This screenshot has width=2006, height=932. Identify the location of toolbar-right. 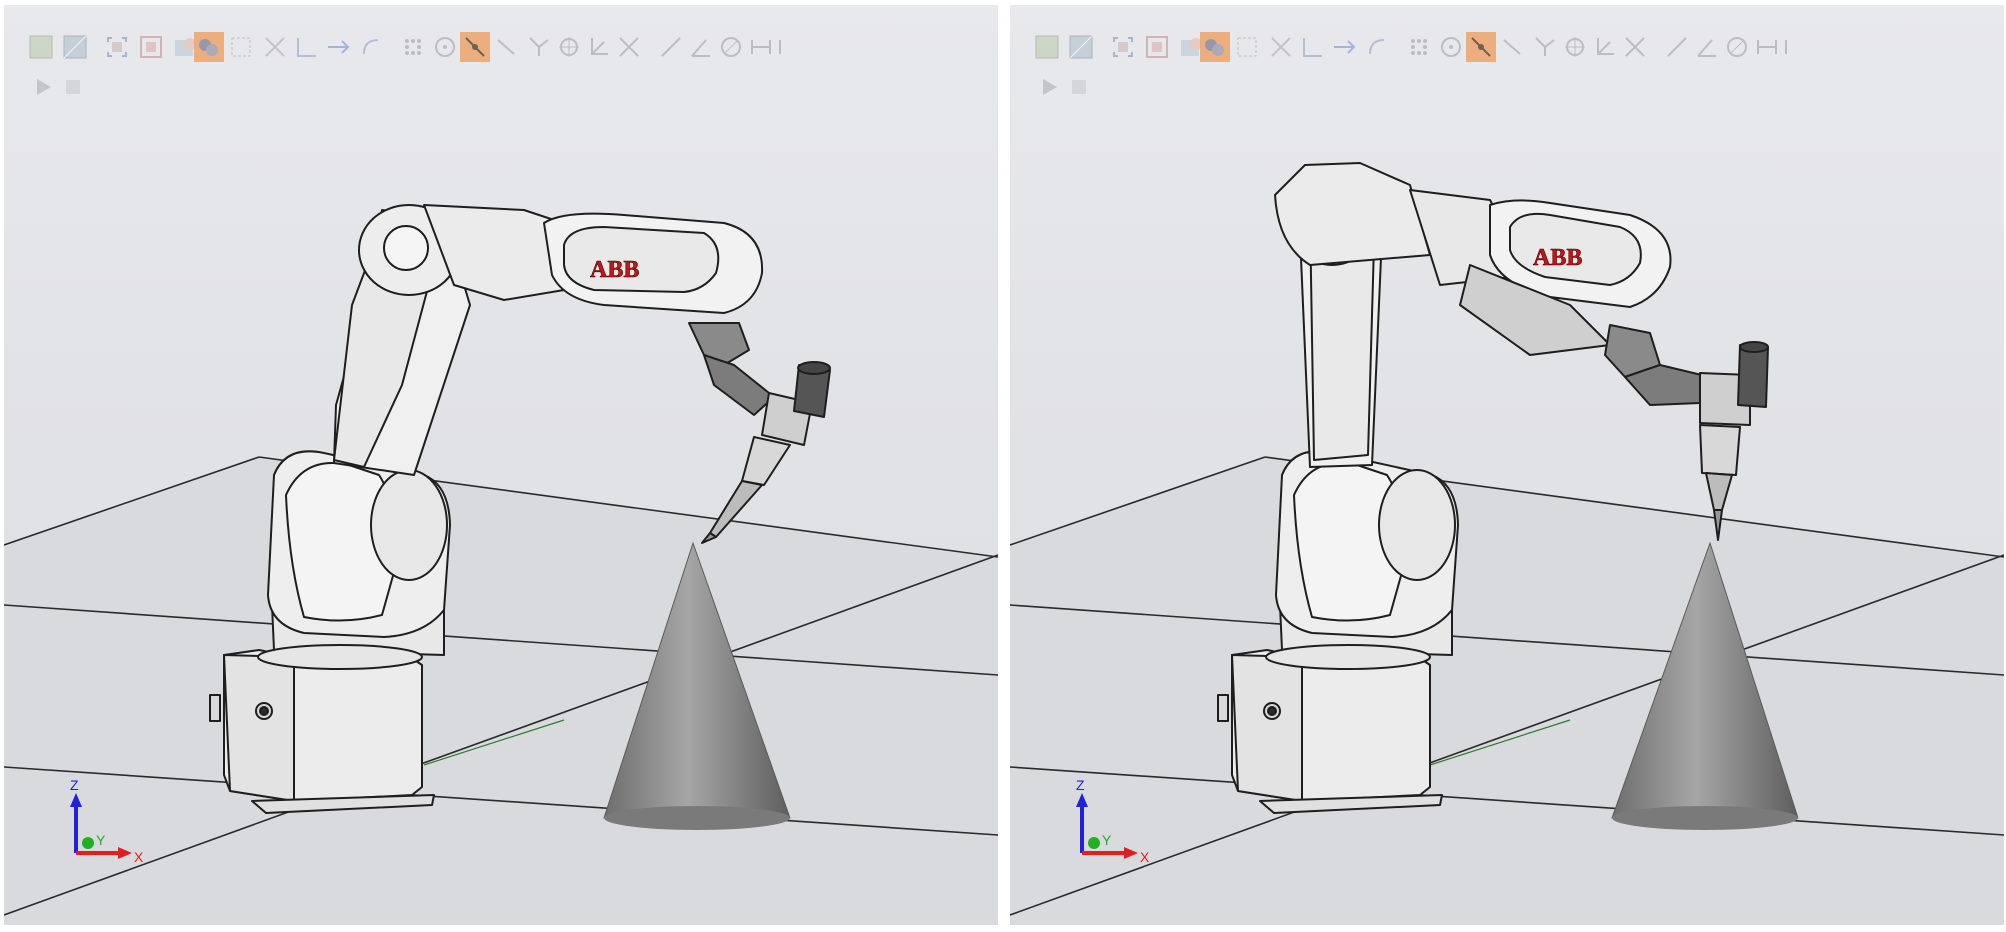
(1518, 67).